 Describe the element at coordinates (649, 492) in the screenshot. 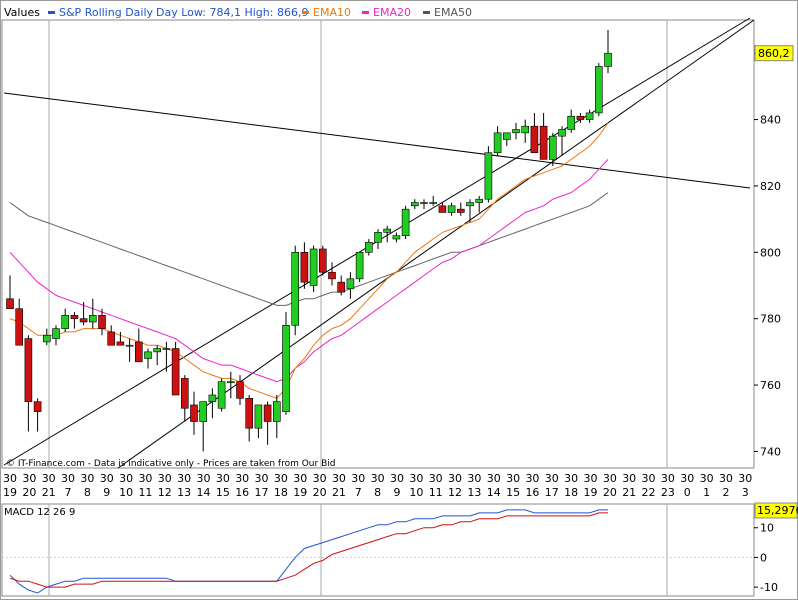

I see `x-tick-label-bottom: 22` at that location.